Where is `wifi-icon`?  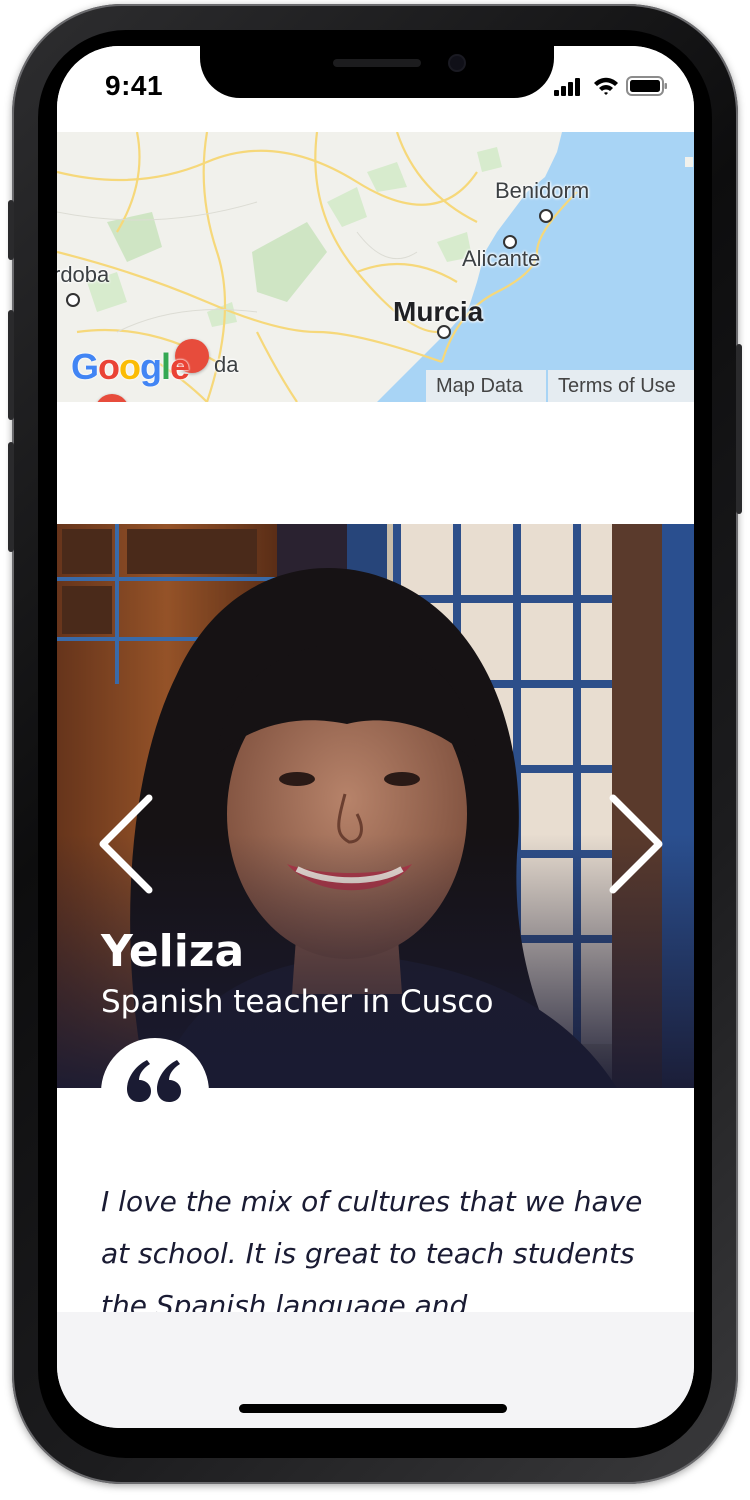
wifi-icon is located at coordinates (606, 86).